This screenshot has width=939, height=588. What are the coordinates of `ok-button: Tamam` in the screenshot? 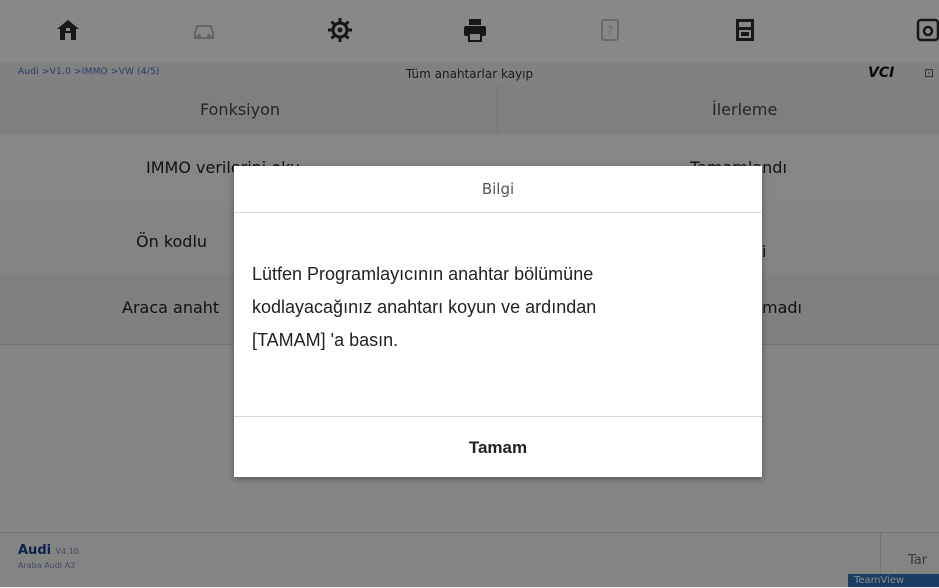 It's located at (498, 447).